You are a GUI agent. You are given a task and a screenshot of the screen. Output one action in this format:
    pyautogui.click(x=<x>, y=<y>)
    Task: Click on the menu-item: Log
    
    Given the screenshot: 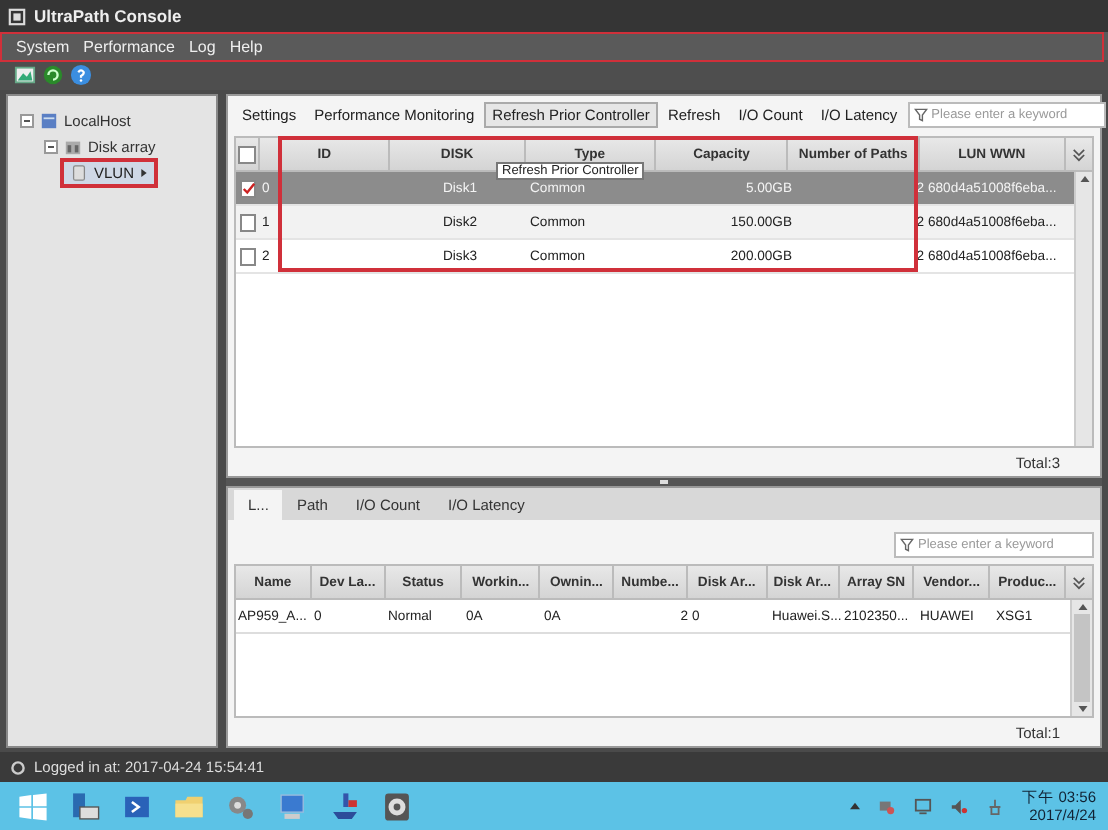 What is the action you would take?
    pyautogui.click(x=202, y=46)
    